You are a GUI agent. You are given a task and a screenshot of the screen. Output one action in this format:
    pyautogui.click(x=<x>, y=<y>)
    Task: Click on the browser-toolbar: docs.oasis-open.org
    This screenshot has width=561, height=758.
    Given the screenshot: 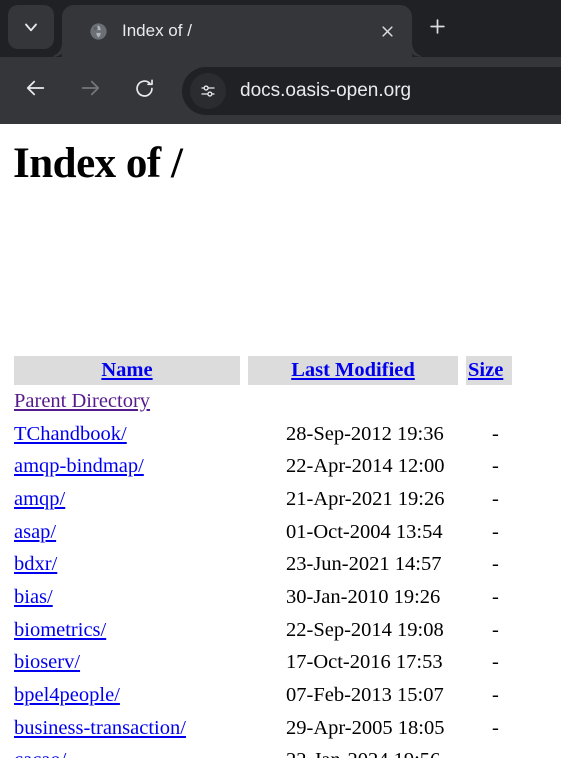 What is the action you would take?
    pyautogui.click(x=280, y=90)
    